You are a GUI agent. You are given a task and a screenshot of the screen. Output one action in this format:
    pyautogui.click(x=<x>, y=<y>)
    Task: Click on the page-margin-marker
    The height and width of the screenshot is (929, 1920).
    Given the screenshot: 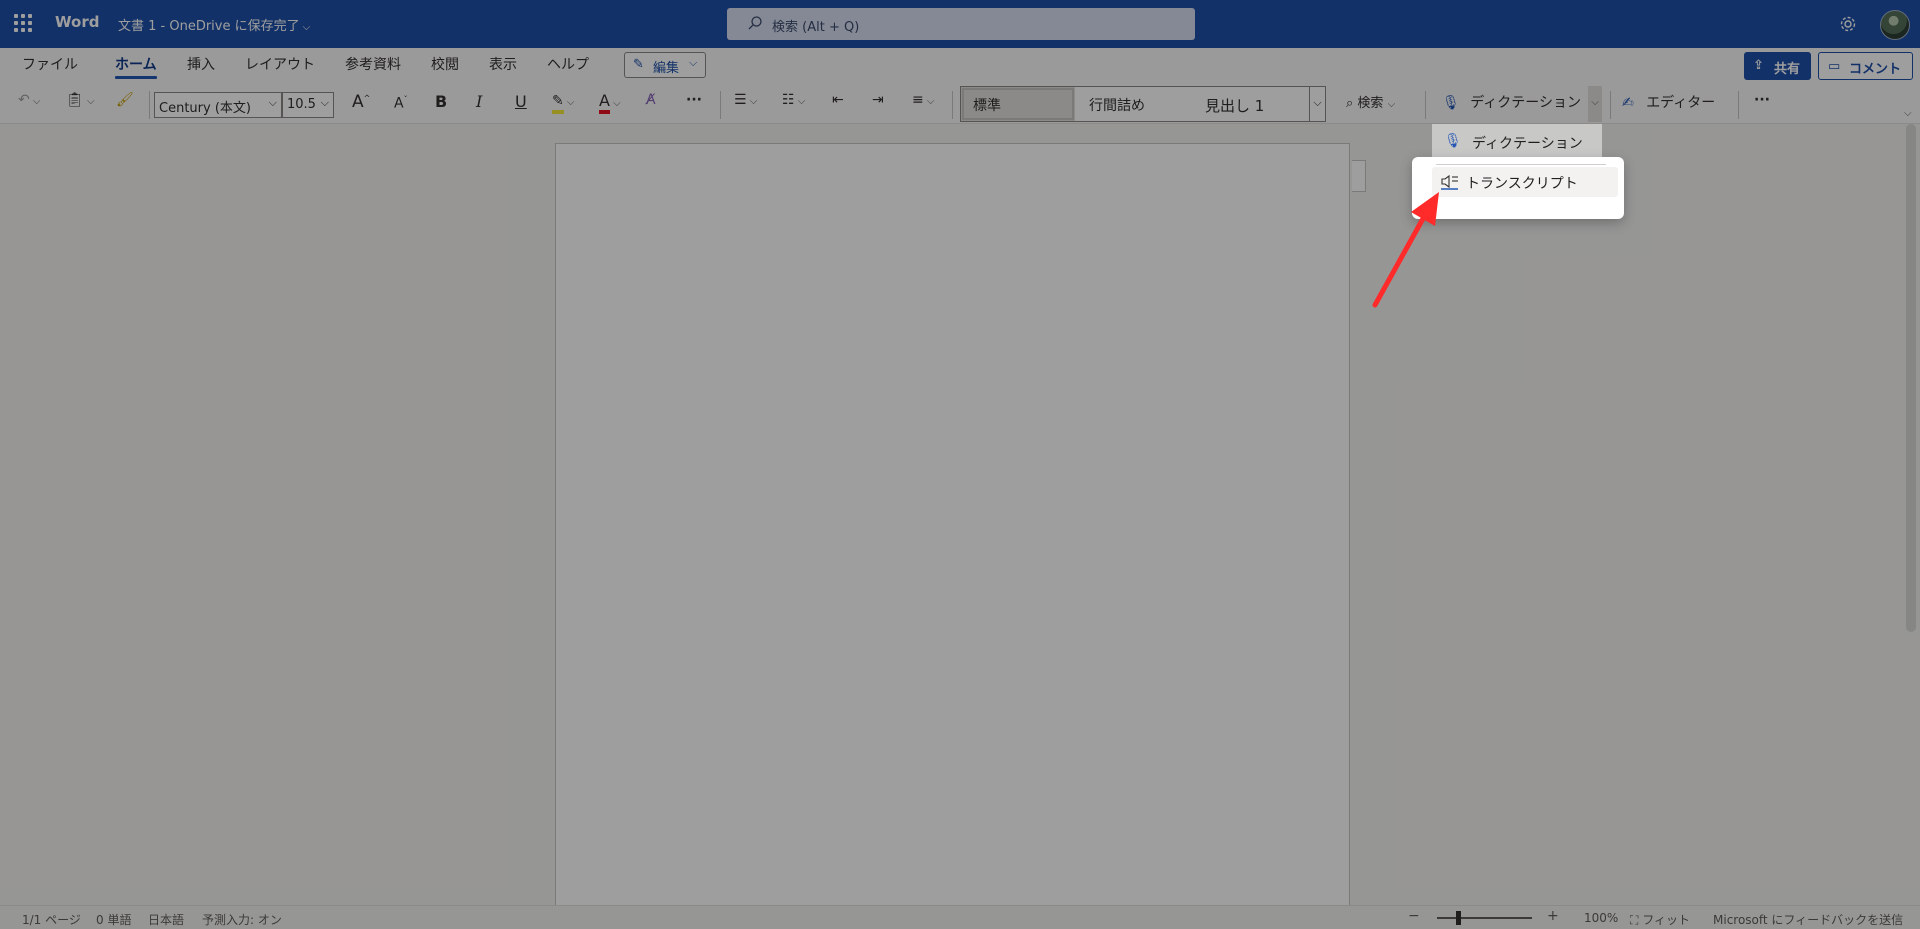 What is the action you would take?
    pyautogui.click(x=1359, y=176)
    